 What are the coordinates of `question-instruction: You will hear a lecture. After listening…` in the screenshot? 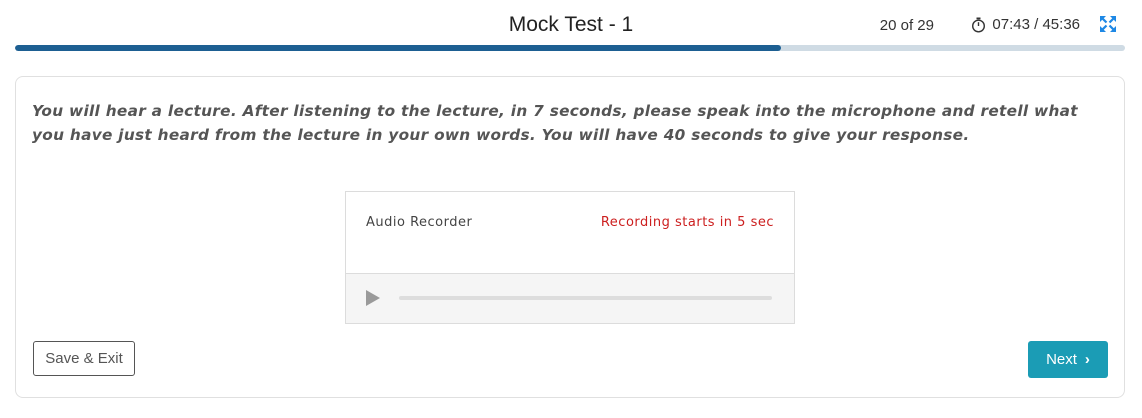 It's located at (555, 123).